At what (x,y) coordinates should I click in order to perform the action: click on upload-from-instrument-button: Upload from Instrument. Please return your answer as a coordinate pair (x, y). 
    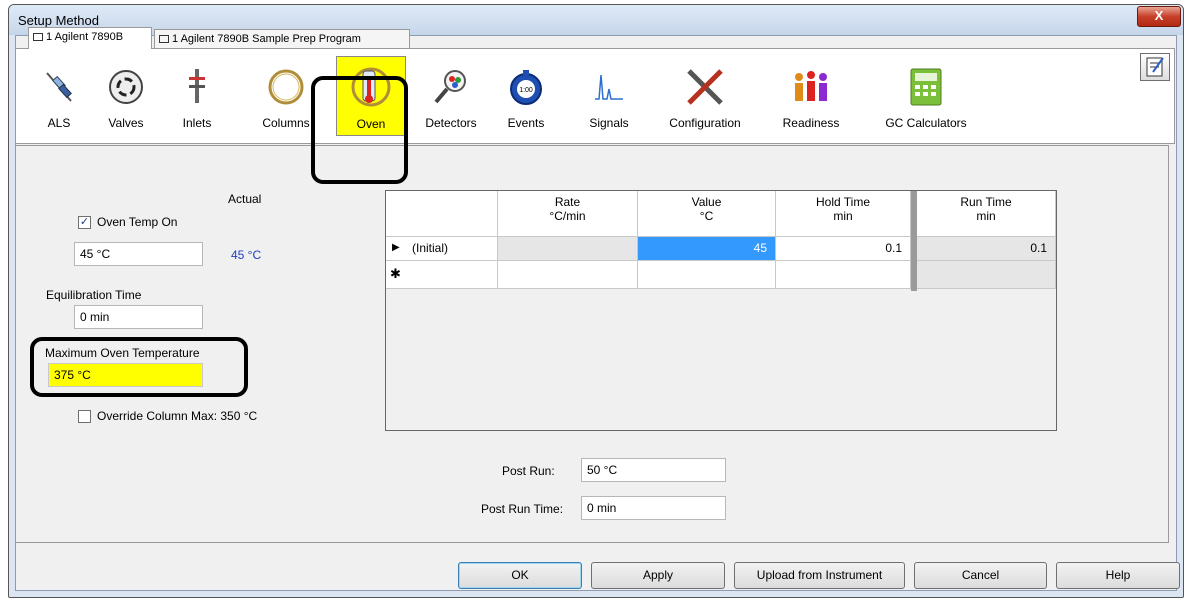
    Looking at the image, I should click on (819, 575).